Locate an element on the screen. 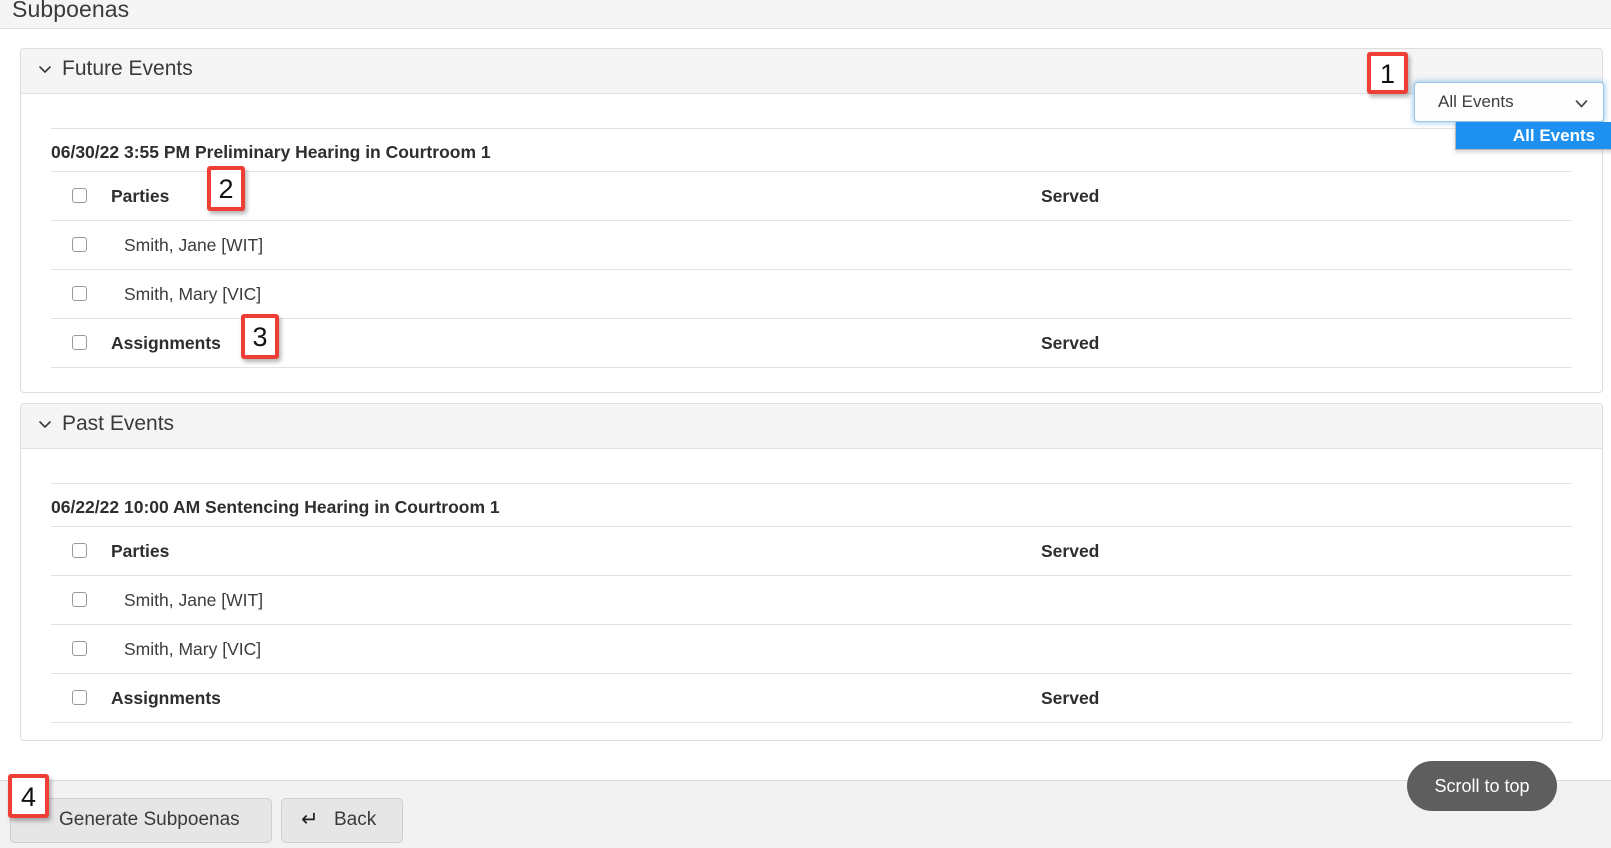  annotation-marker-3: 3 is located at coordinates (260, 336).